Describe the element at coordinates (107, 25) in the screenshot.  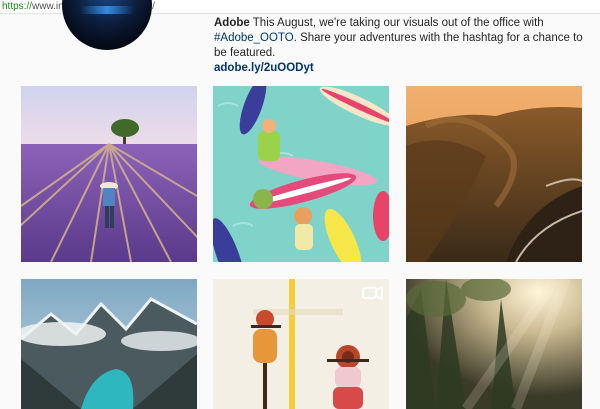
I see `profile-avatar` at that location.